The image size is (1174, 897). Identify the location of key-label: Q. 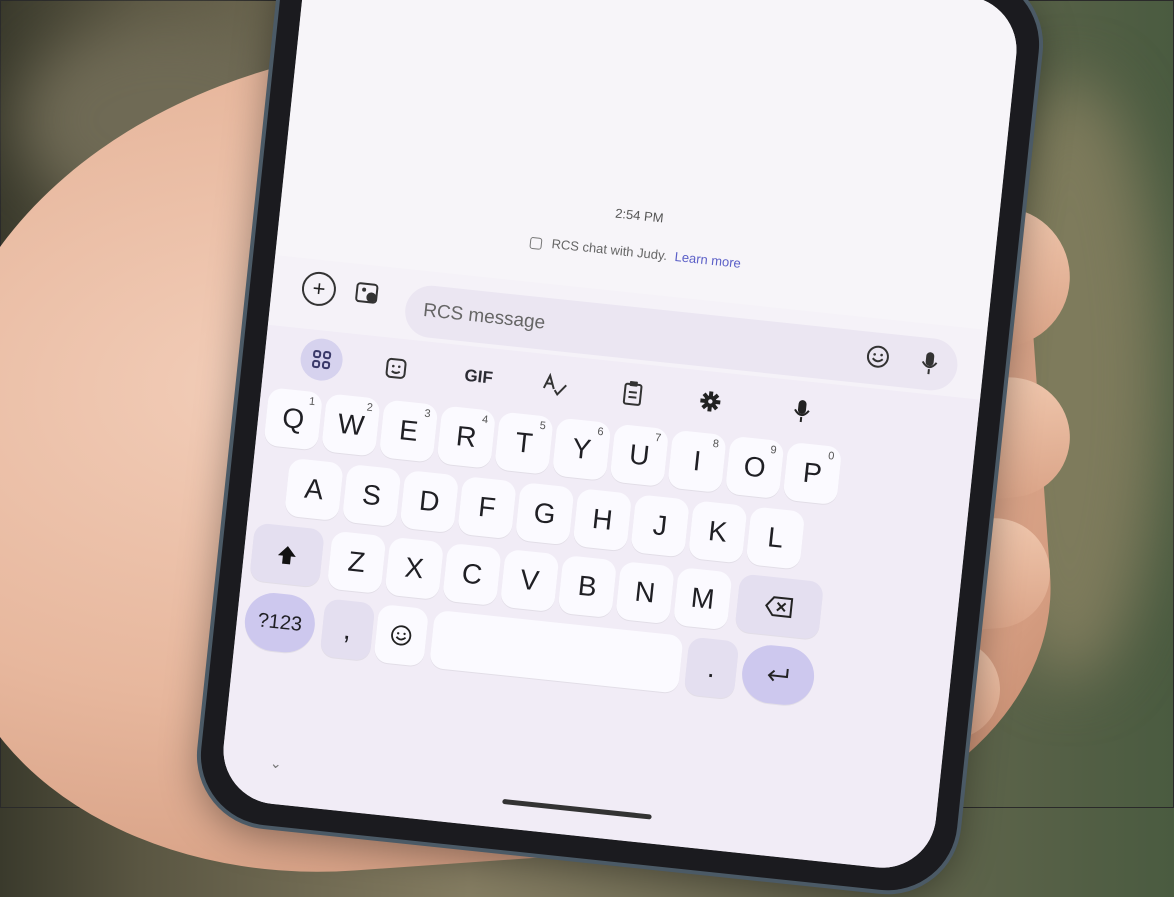
(293, 418).